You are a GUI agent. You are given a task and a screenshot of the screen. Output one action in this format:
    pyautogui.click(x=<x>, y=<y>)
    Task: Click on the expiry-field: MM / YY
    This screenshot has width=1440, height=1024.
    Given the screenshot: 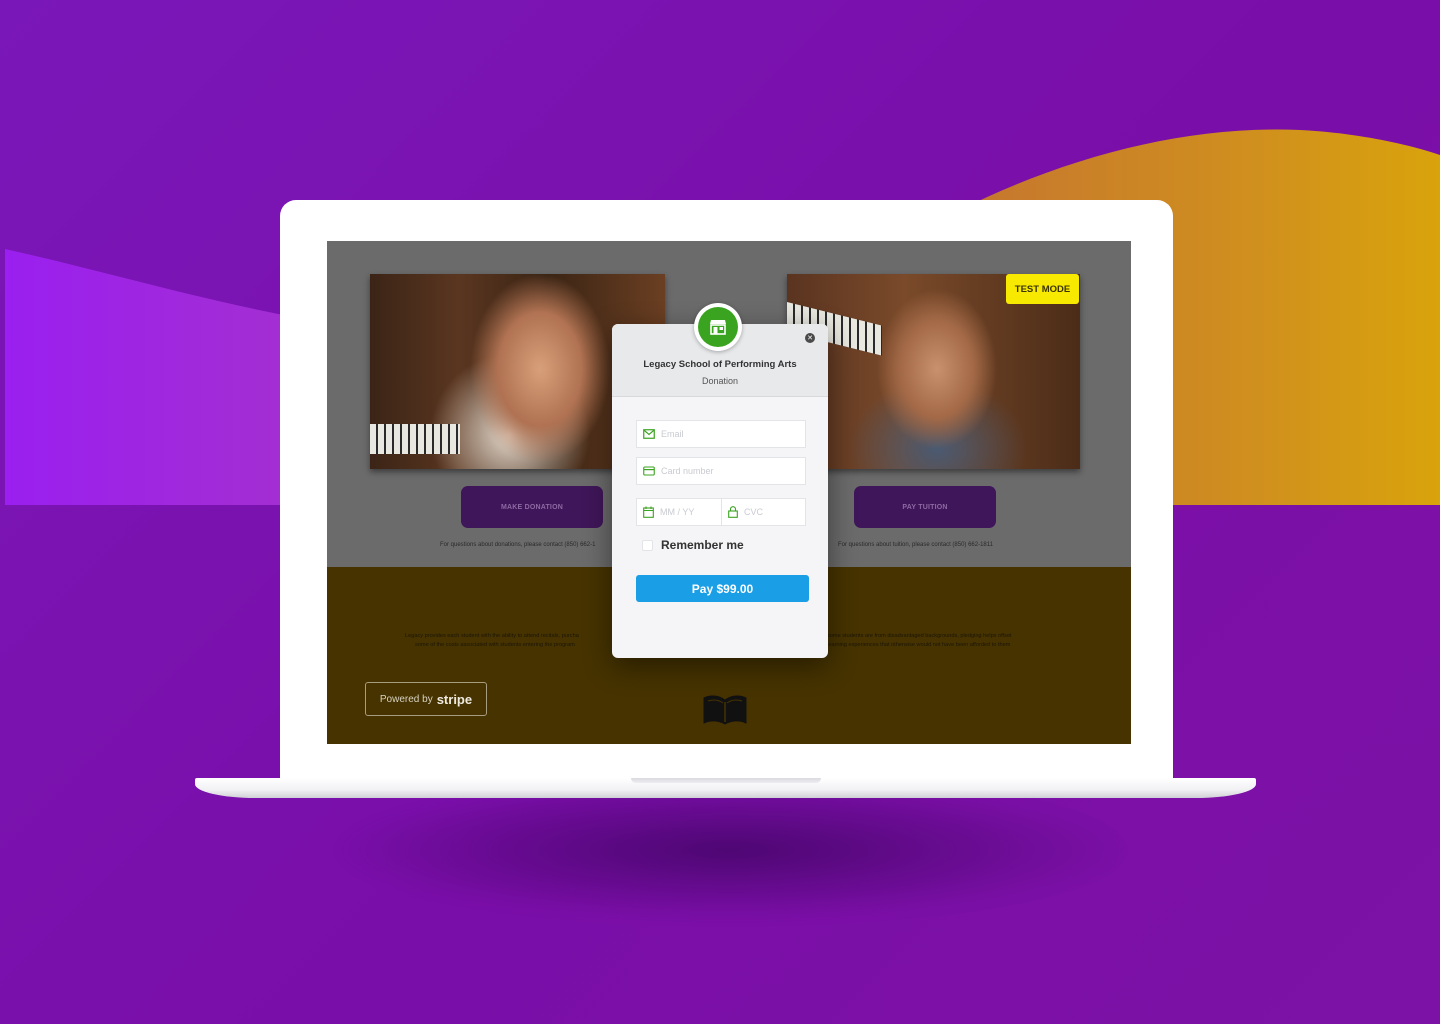 What is the action you would take?
    pyautogui.click(x=679, y=512)
    